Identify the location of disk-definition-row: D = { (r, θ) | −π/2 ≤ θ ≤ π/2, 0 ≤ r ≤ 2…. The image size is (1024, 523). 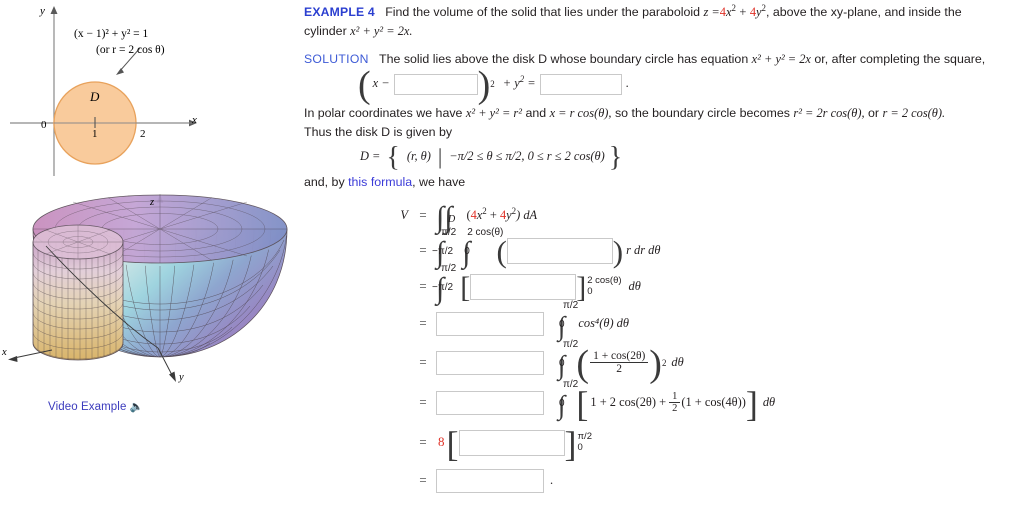
(491, 157).